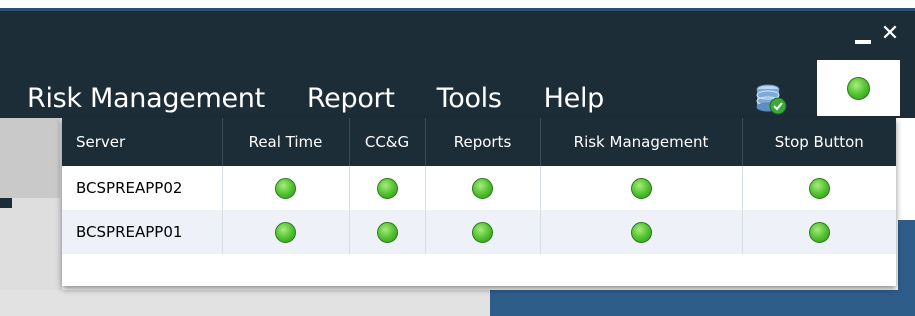 The image size is (915, 316). Describe the element at coordinates (877, 35) in the screenshot. I see `window-controls: ✕` at that location.